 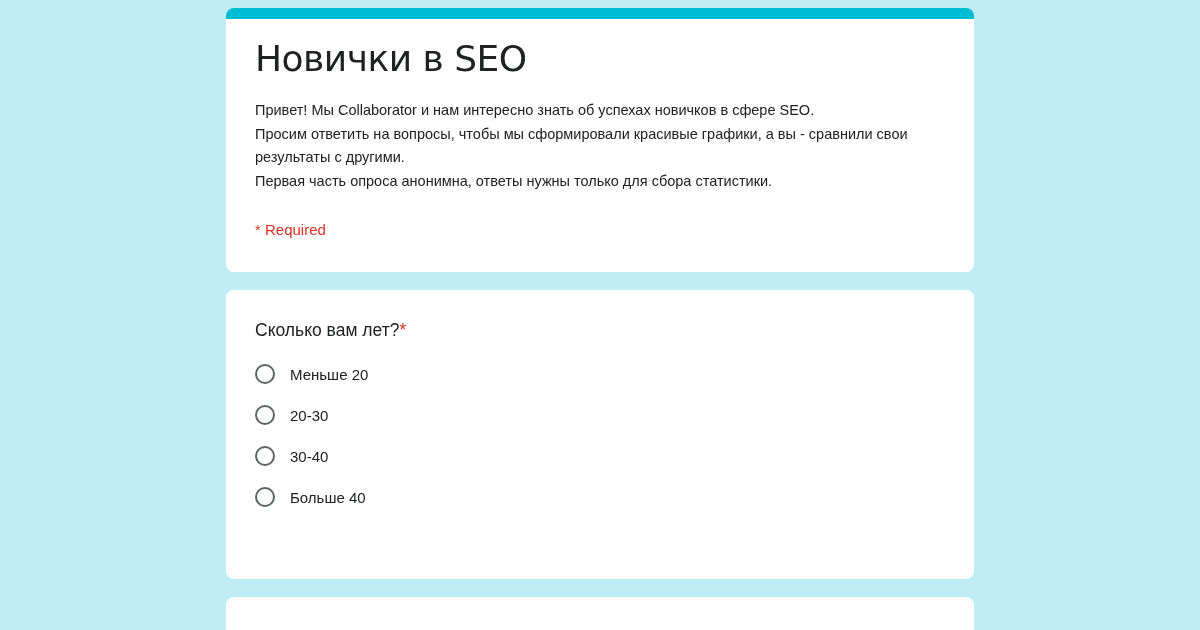 I want to click on radio-option: 20-30, so click(x=292, y=415).